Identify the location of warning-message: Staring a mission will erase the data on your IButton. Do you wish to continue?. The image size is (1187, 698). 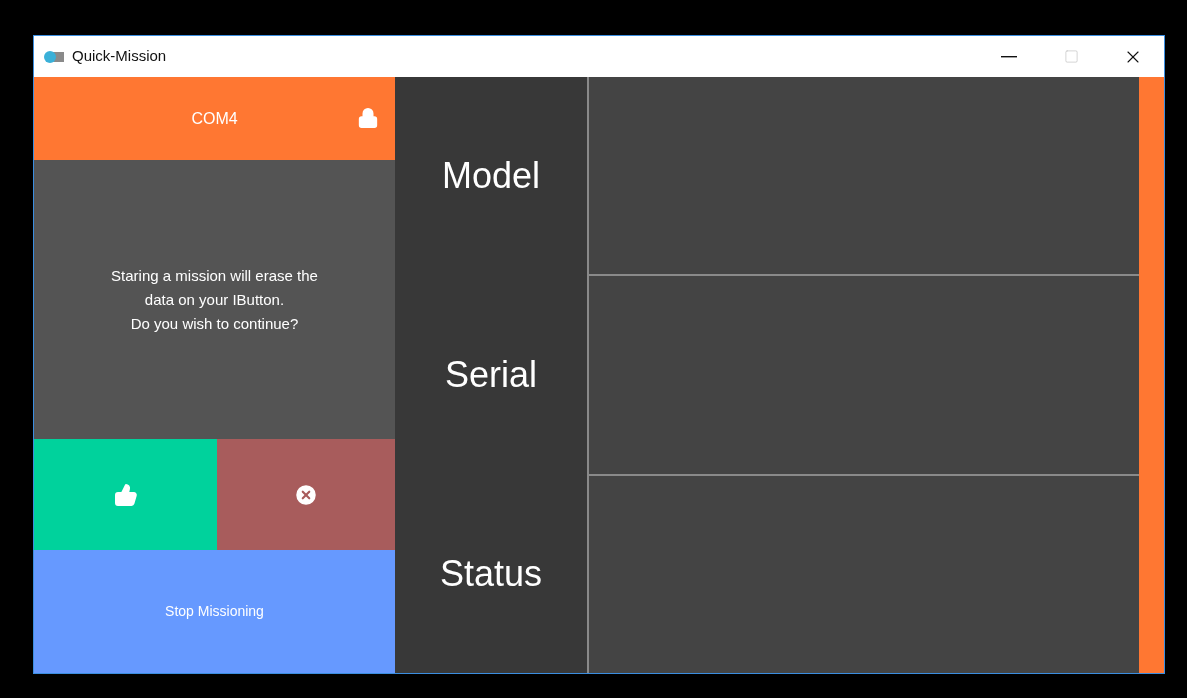
(214, 299).